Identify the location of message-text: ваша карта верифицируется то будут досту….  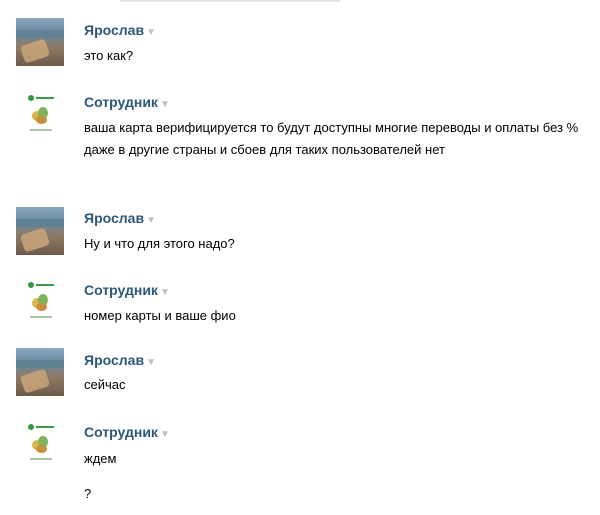
(331, 138).